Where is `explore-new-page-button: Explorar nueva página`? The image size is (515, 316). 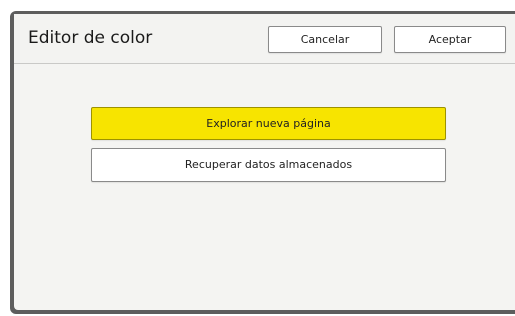
explore-new-page-button: Explorar nueva página is located at coordinates (268, 123).